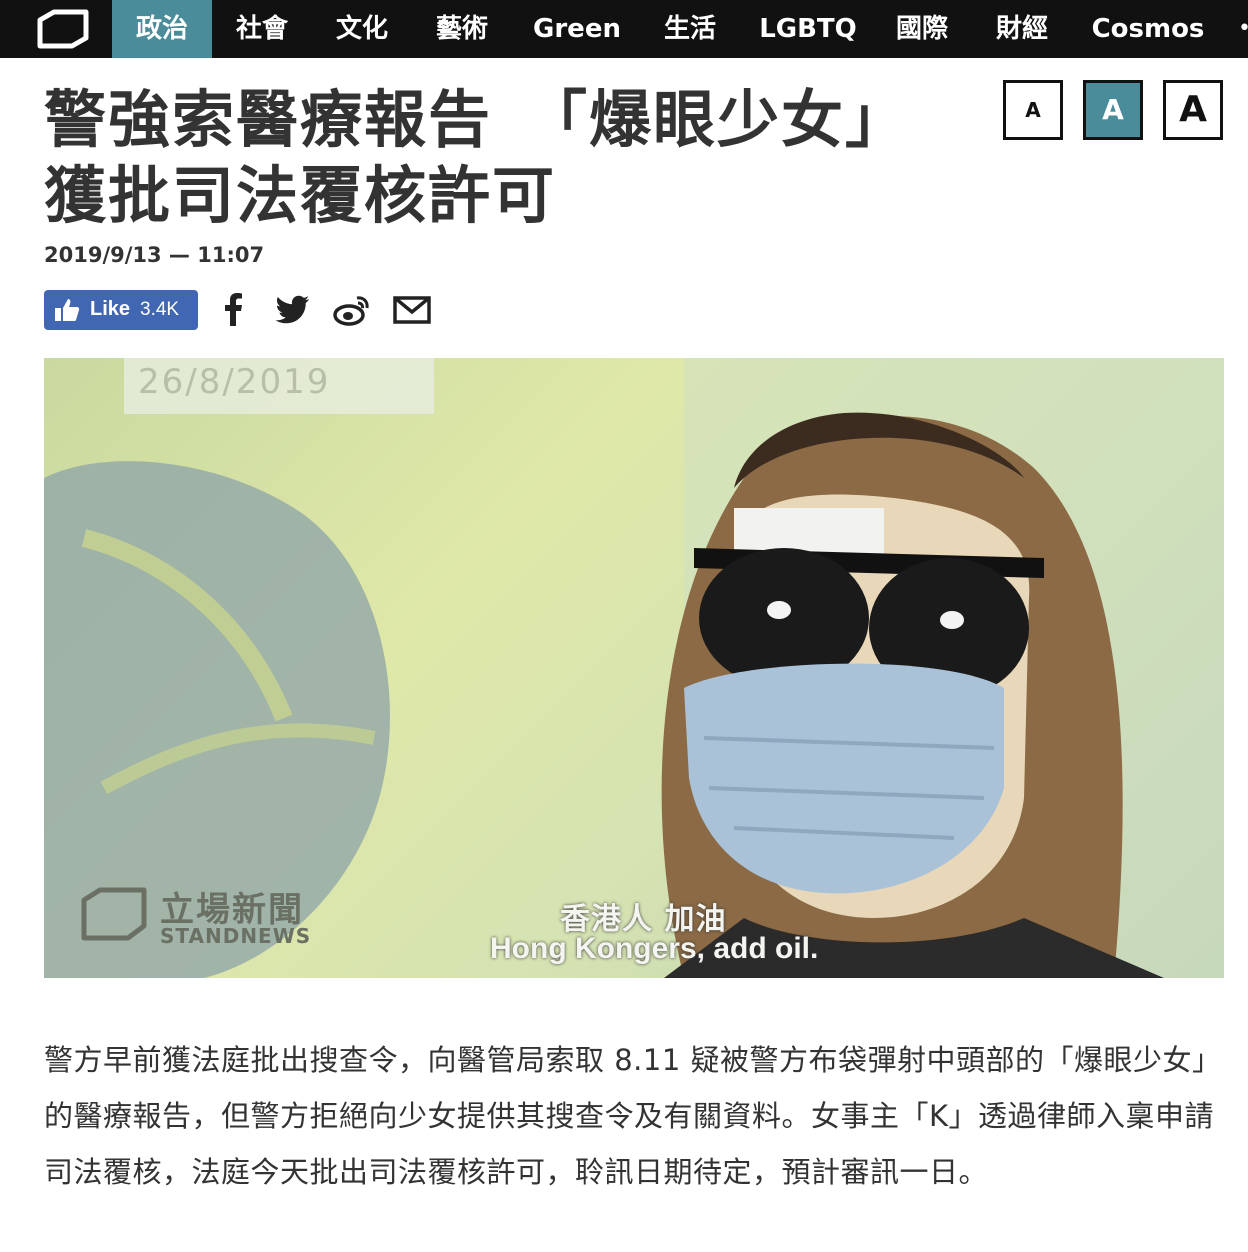 The width and height of the screenshot is (1248, 1252). What do you see at coordinates (110, 309) in the screenshot?
I see `like-label: Like` at bounding box center [110, 309].